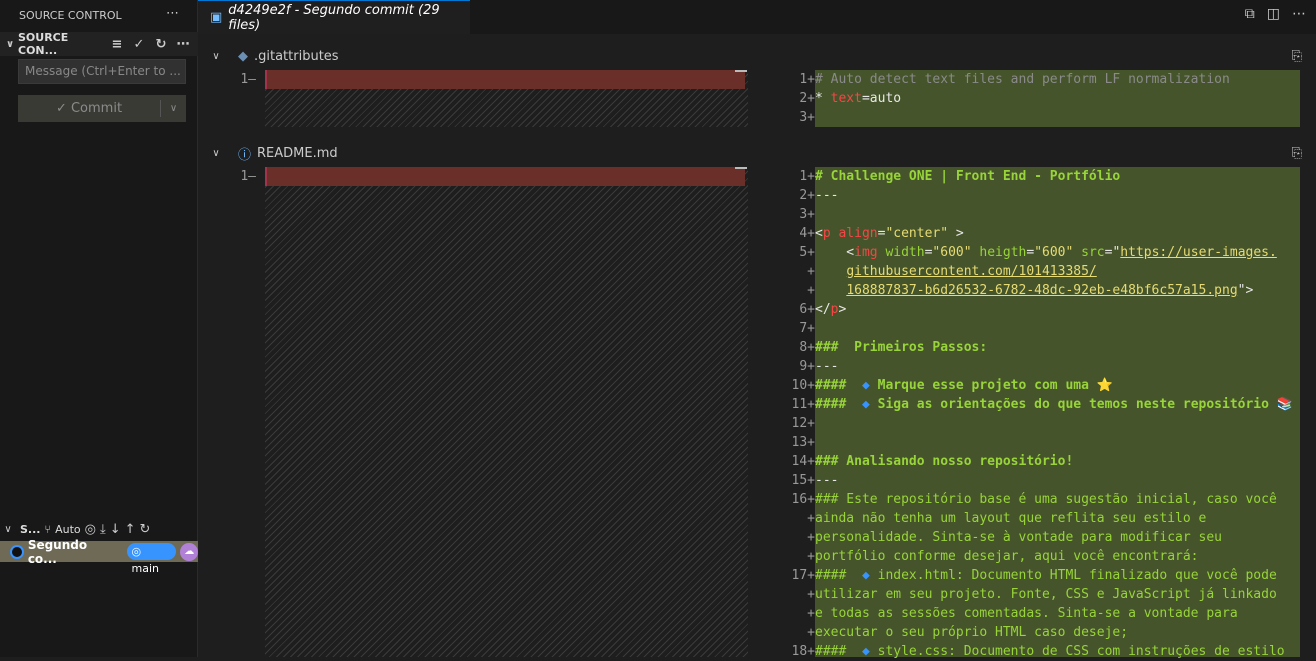 The height and width of the screenshot is (661, 1316). Describe the element at coordinates (1250, 14) in the screenshot. I see `open-changes-icon: ⧉` at that location.